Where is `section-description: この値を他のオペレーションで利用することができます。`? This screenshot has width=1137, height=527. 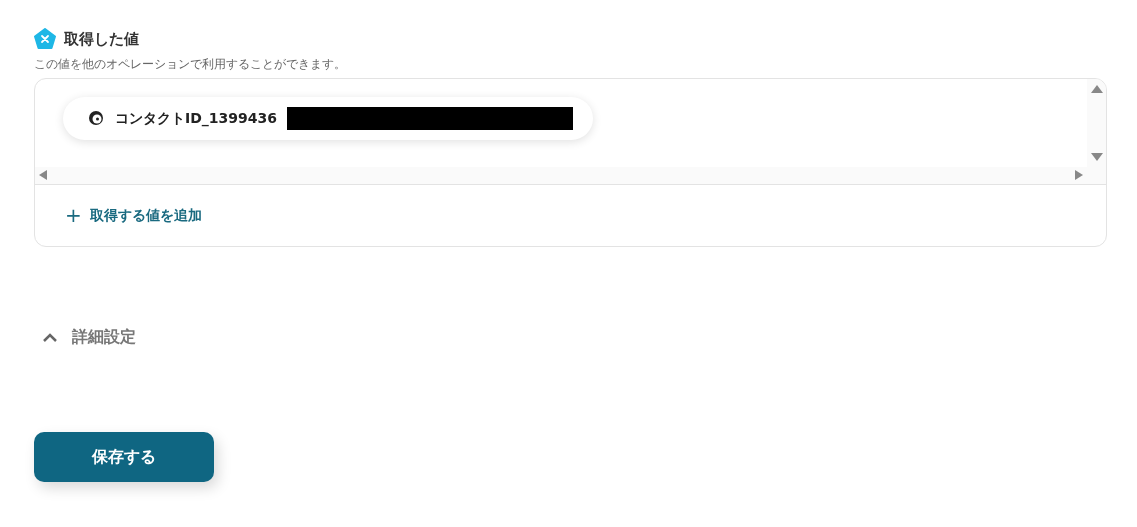 section-description: この値を他のオペレーションで利用することができます。 is located at coordinates (190, 64).